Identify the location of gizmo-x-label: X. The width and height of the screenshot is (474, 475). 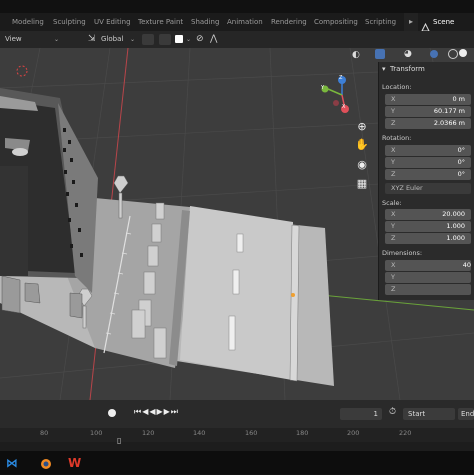
(344, 107).